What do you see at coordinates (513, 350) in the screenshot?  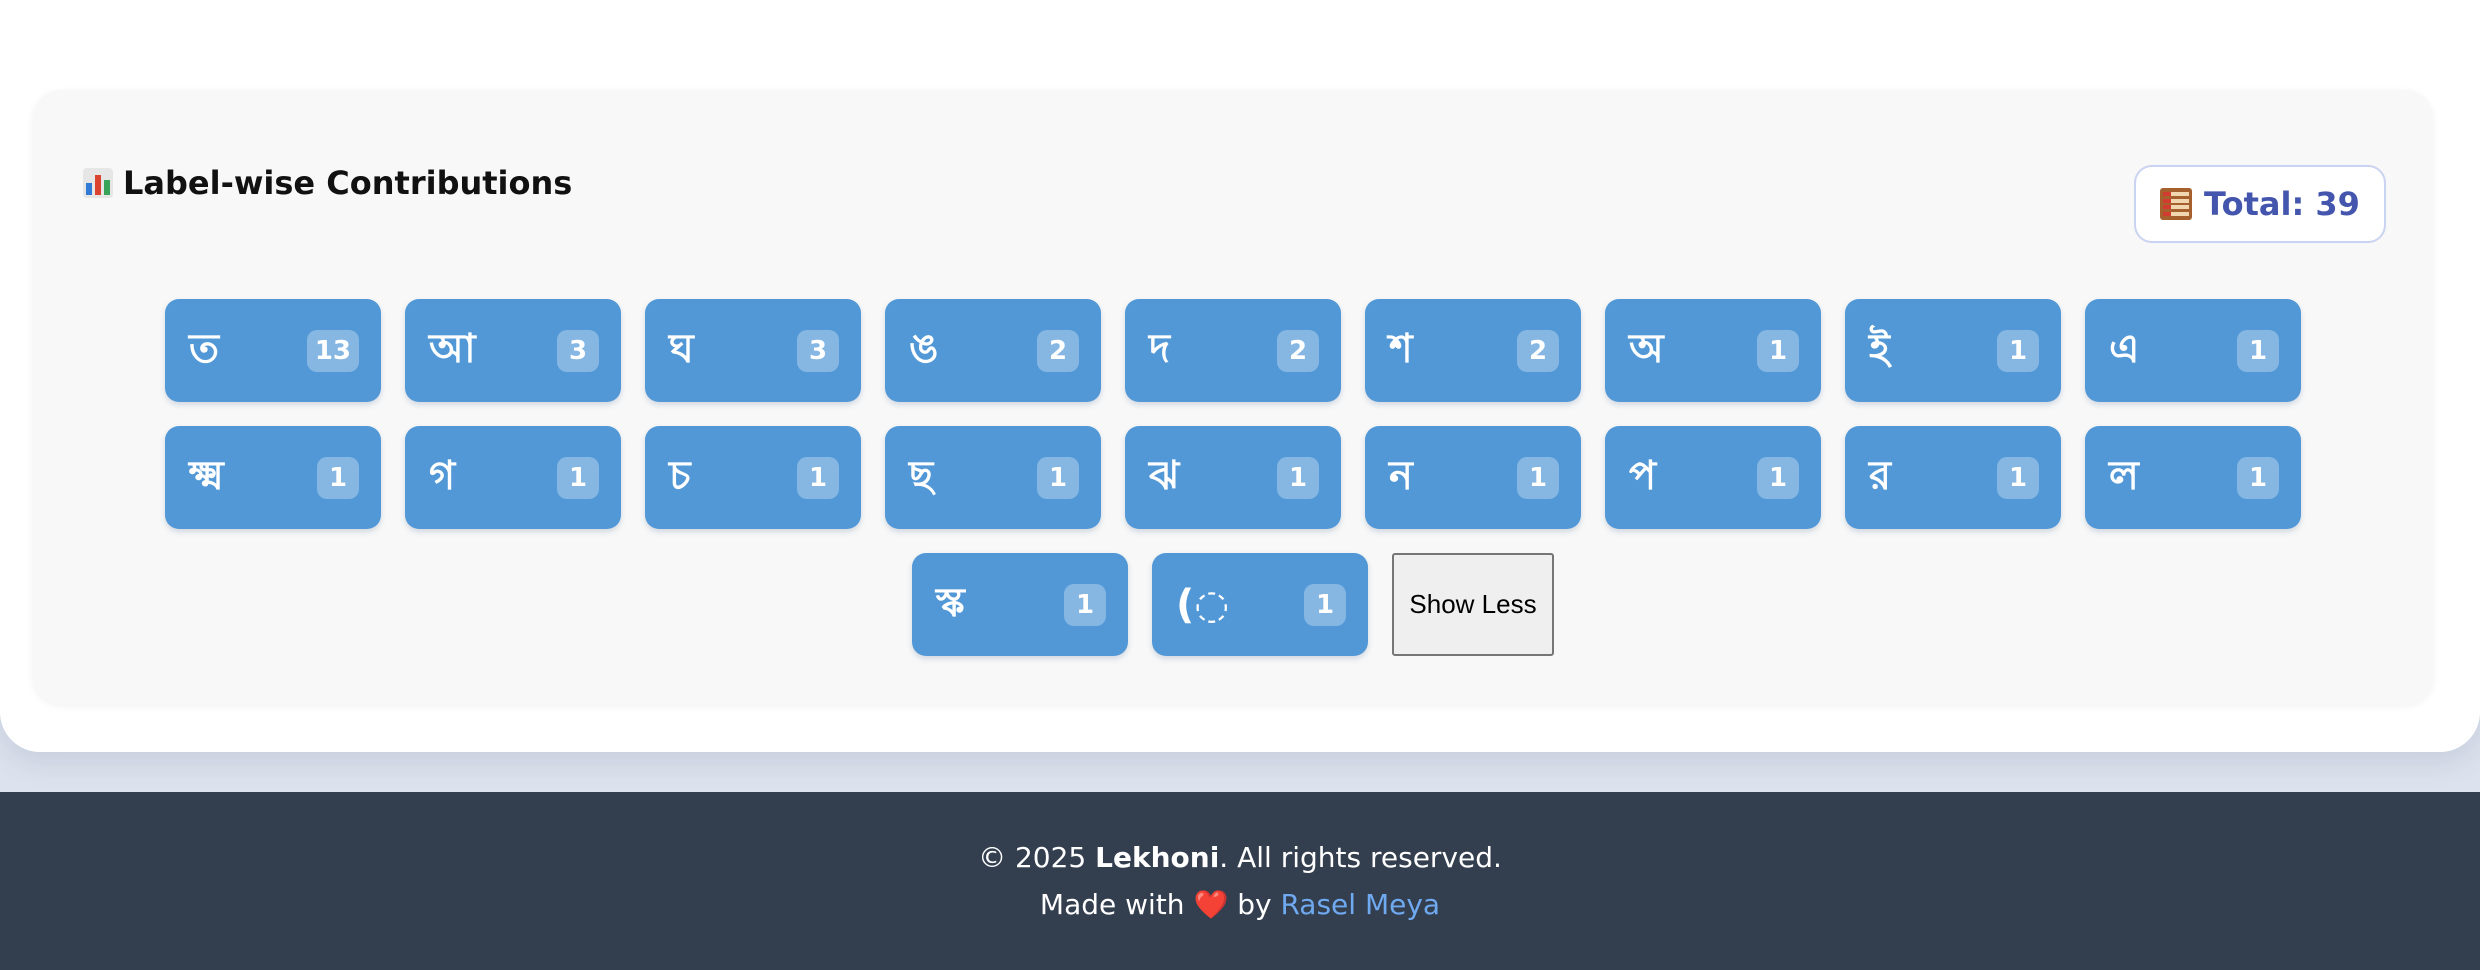 I see `label-chip: আ3` at bounding box center [513, 350].